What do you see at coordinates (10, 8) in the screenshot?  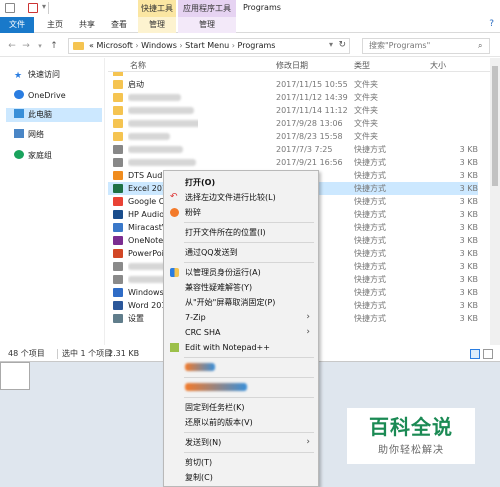 I see `quick-access-icon` at bounding box center [10, 8].